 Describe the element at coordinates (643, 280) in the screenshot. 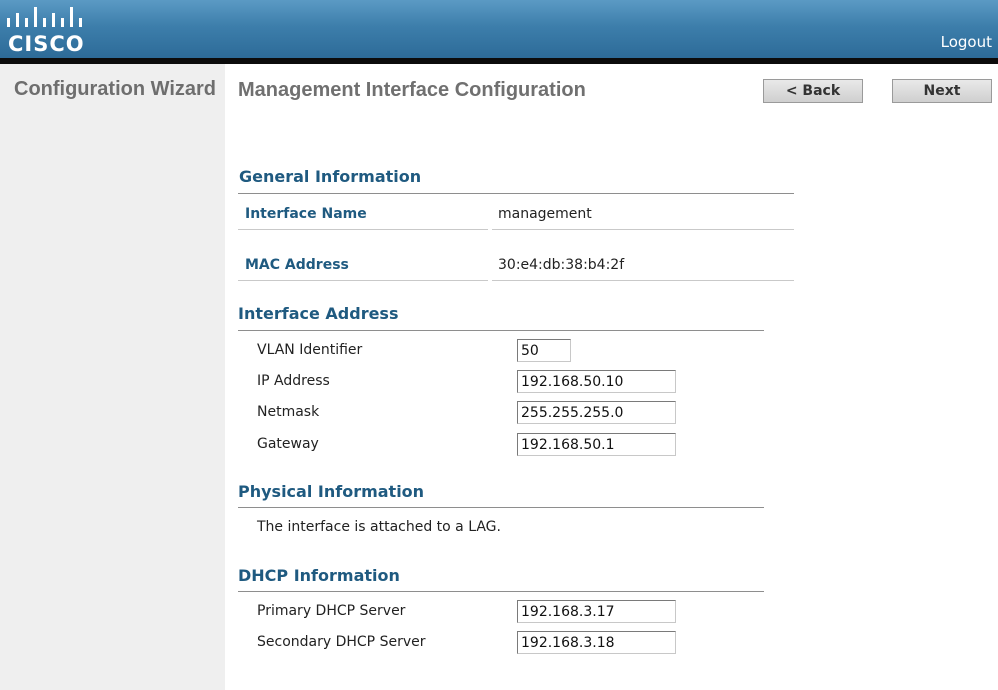

I see `mac-address-value-underline` at that location.